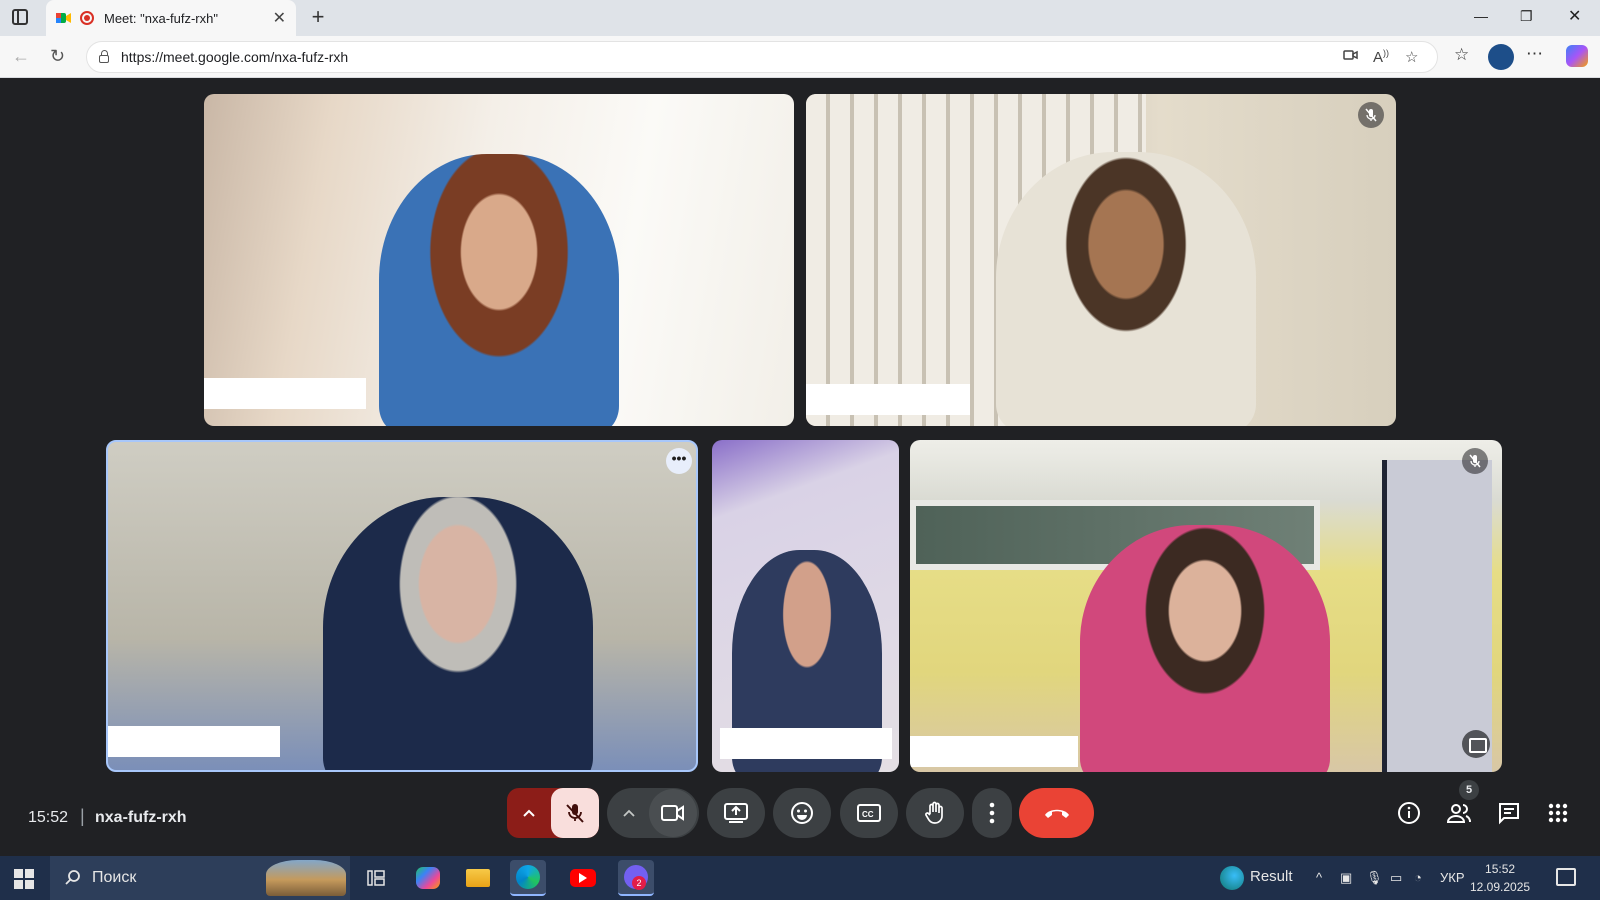  I want to click on meeting-code: nxa-fufz-rxh, so click(141, 817).